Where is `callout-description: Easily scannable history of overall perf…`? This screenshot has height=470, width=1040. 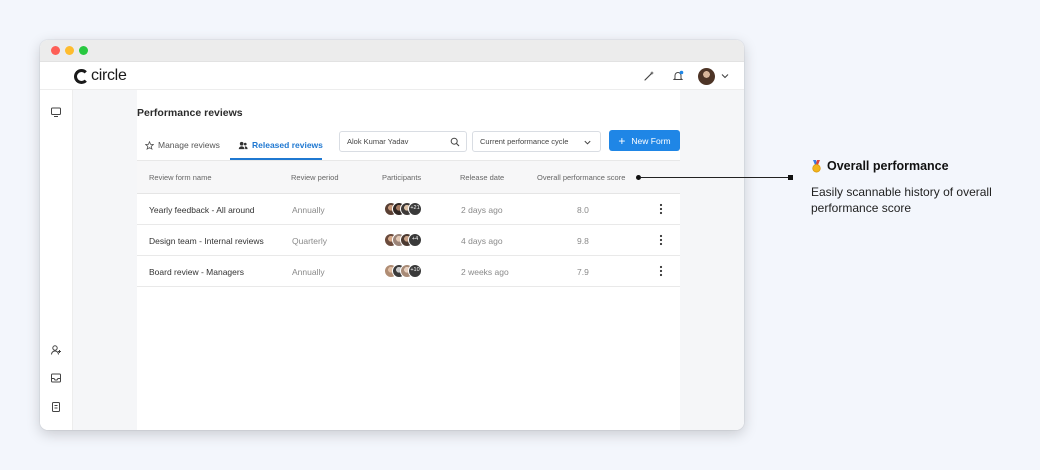 callout-description: Easily scannable history of overall perf… is located at coordinates (901, 200).